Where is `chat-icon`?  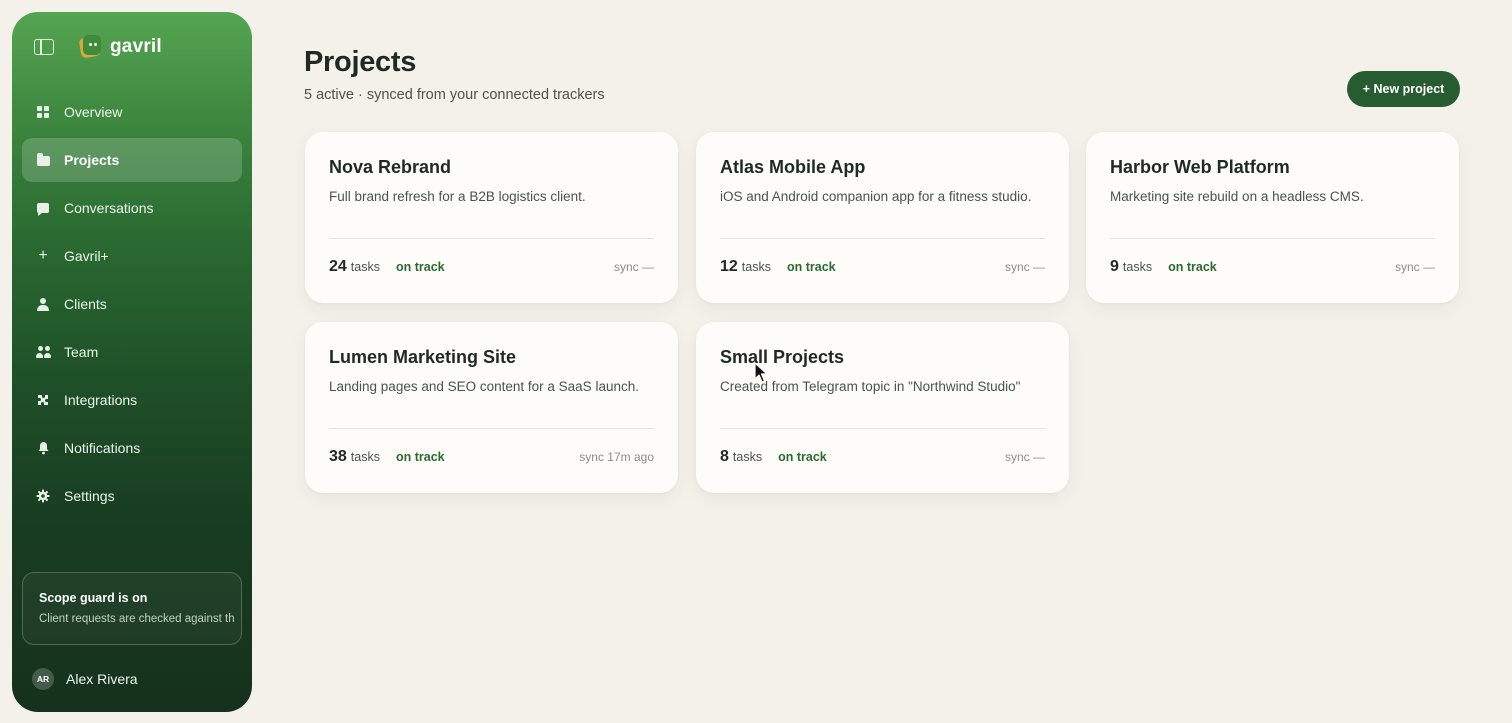 chat-icon is located at coordinates (43, 208).